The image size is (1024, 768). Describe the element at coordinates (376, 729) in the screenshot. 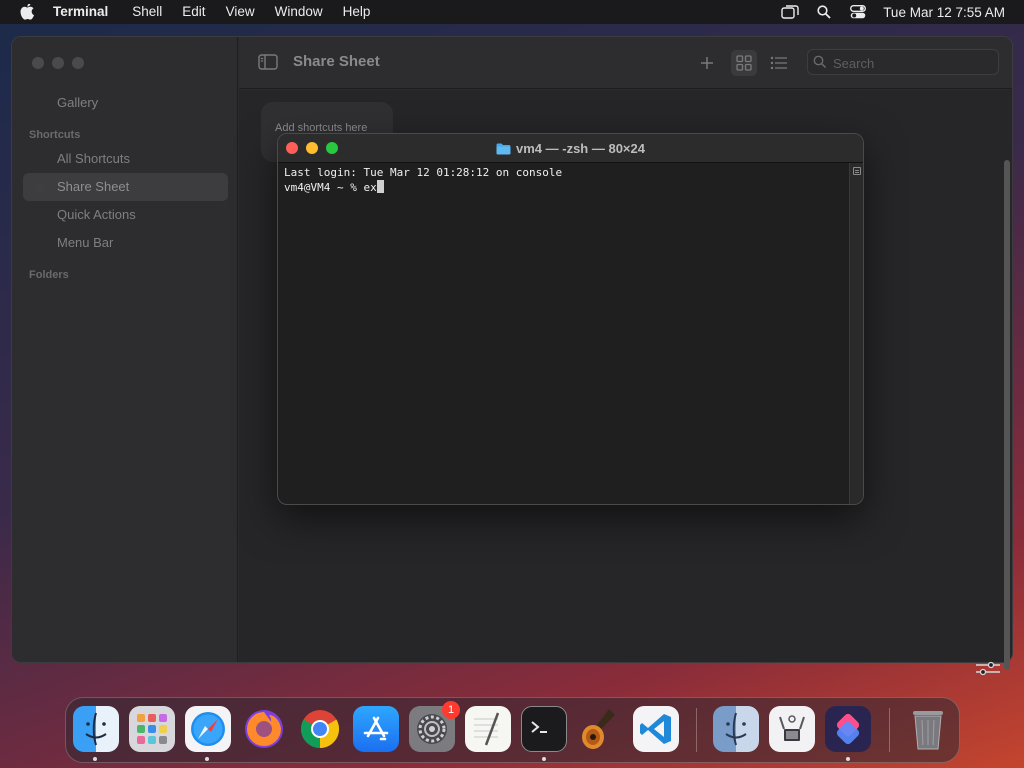

I see `app-store-icon` at that location.